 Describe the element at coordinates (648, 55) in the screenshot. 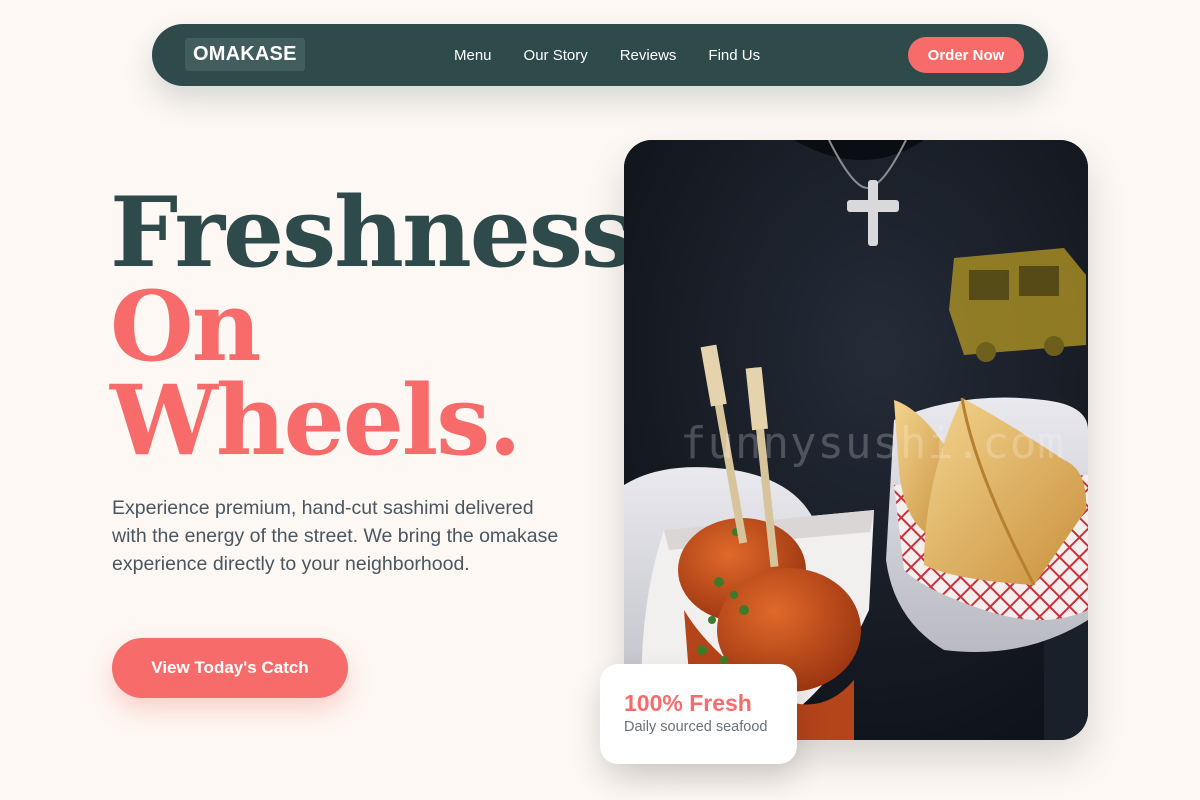

I see `nav-link-reviews: Reviews` at that location.